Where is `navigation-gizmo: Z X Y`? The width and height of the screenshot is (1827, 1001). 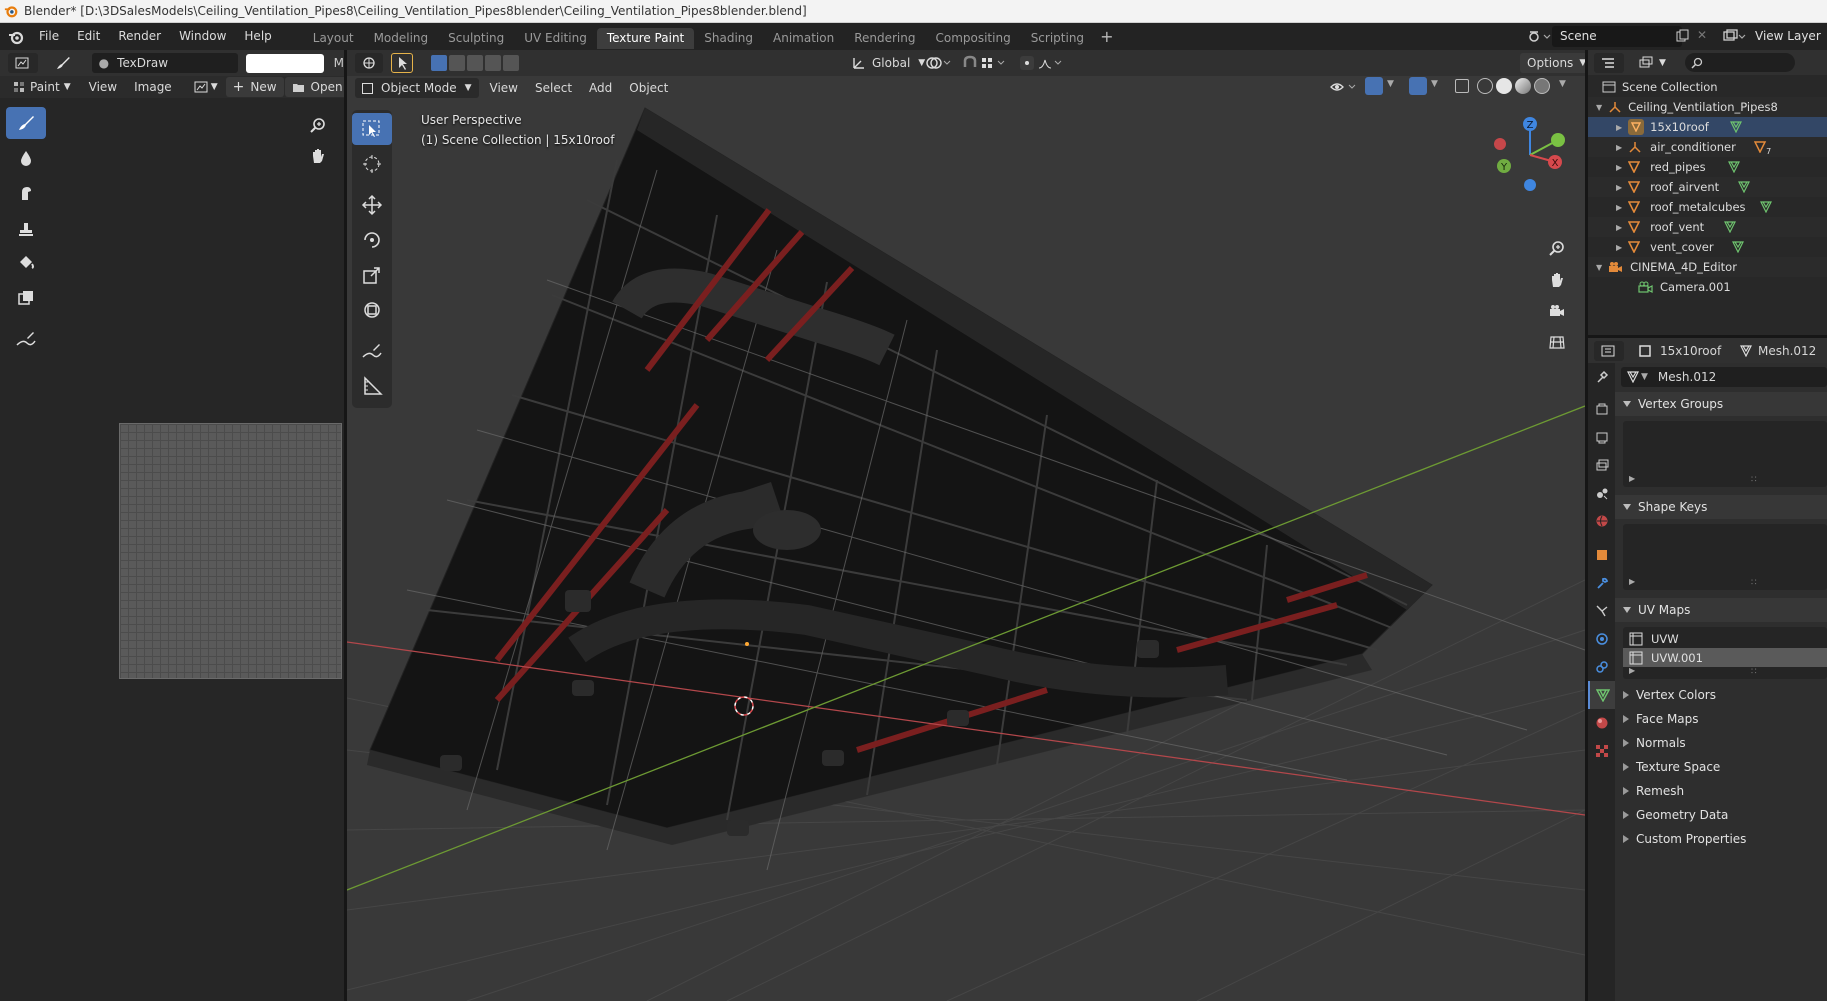
navigation-gizmo: Z X Y is located at coordinates (1530, 155).